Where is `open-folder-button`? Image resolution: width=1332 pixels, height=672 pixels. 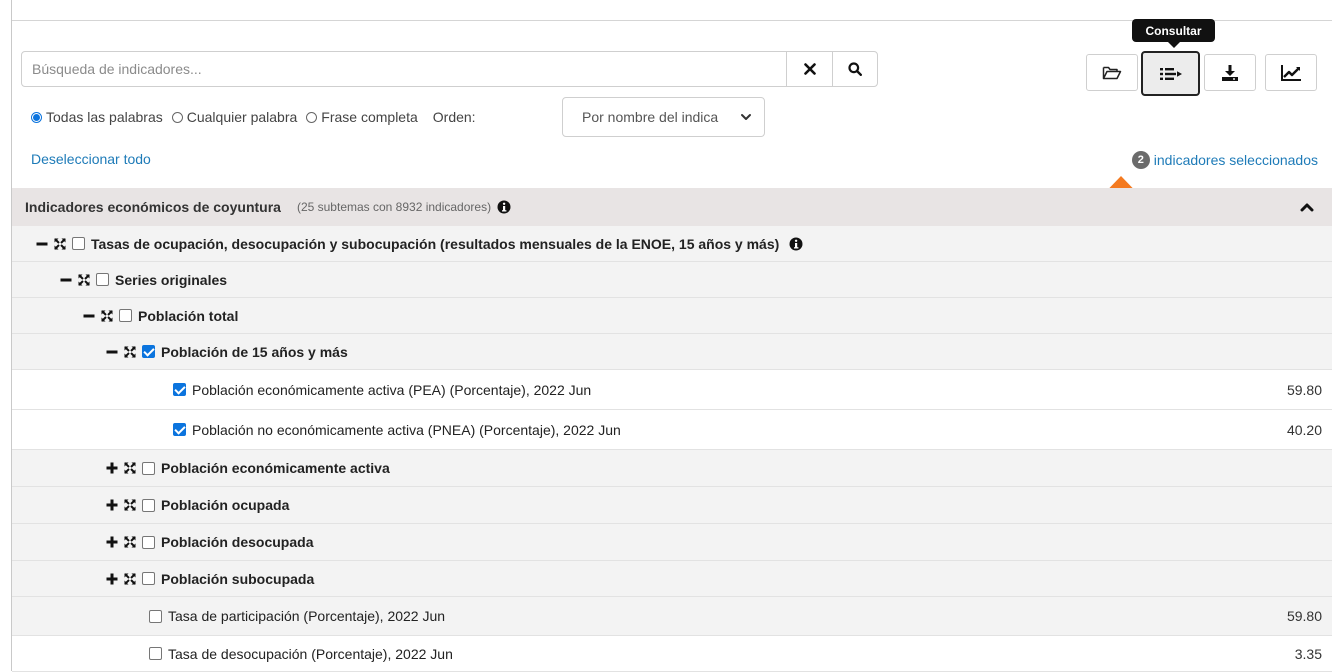
open-folder-button is located at coordinates (1112, 72).